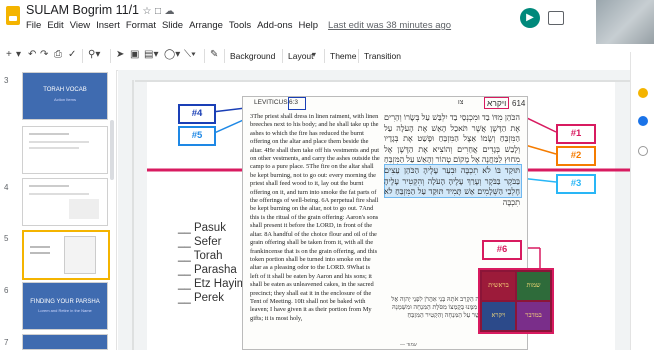 This screenshot has height=350, width=654. What do you see at coordinates (197, 136) in the screenshot?
I see `tag-5: #5` at bounding box center [197, 136].